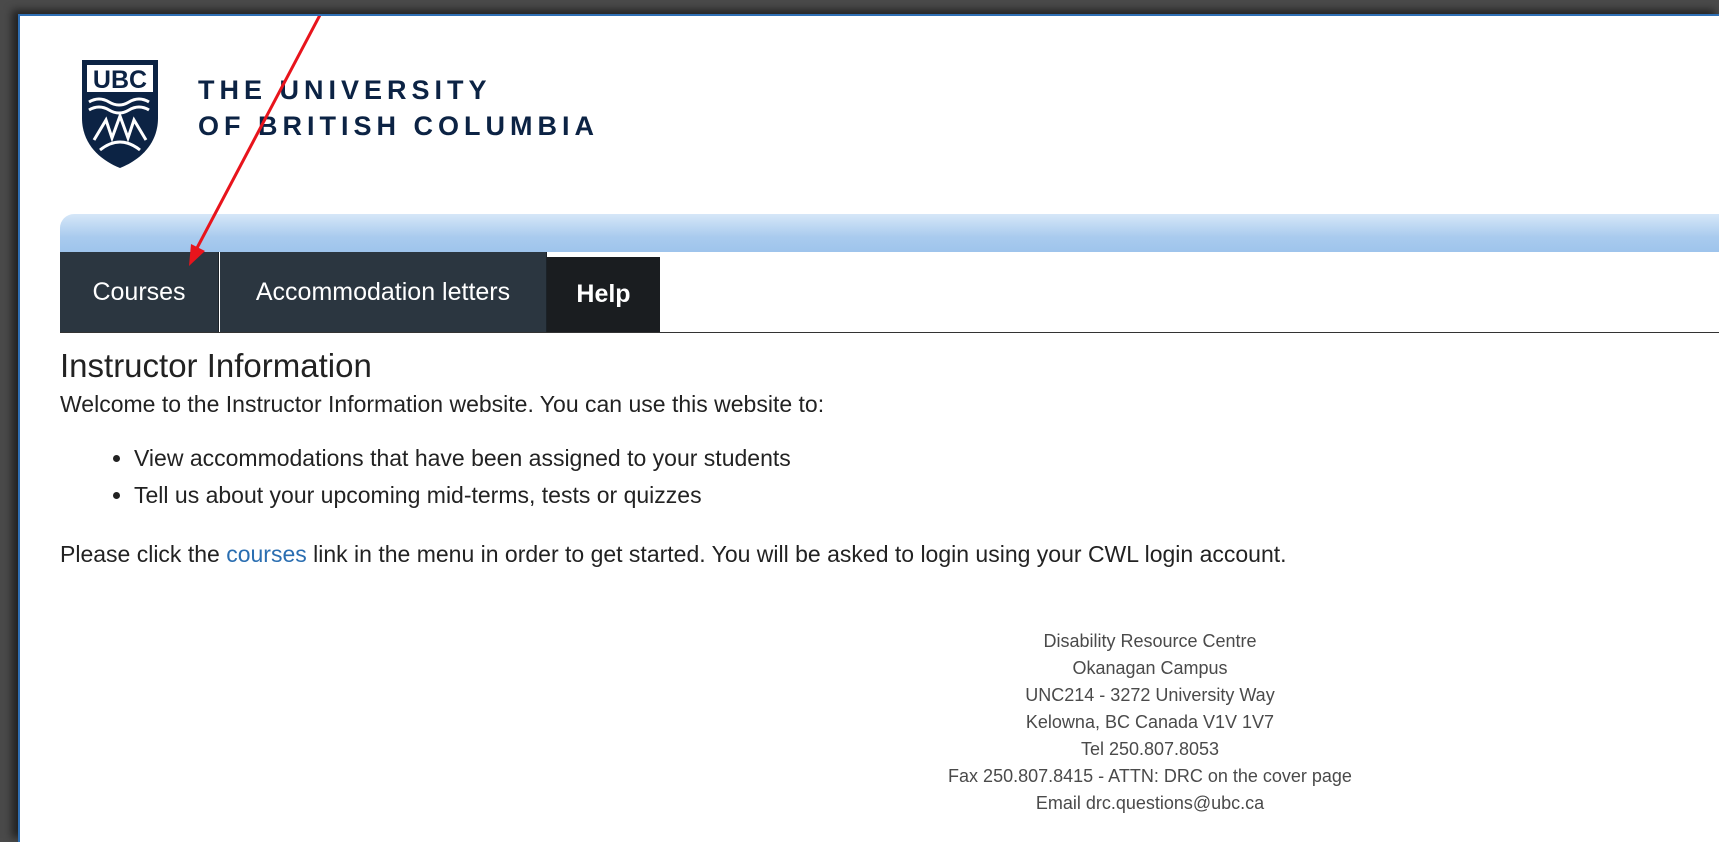  I want to click on footer-city: Kelowna, BC Canada V1V 1V7, so click(1150, 722).